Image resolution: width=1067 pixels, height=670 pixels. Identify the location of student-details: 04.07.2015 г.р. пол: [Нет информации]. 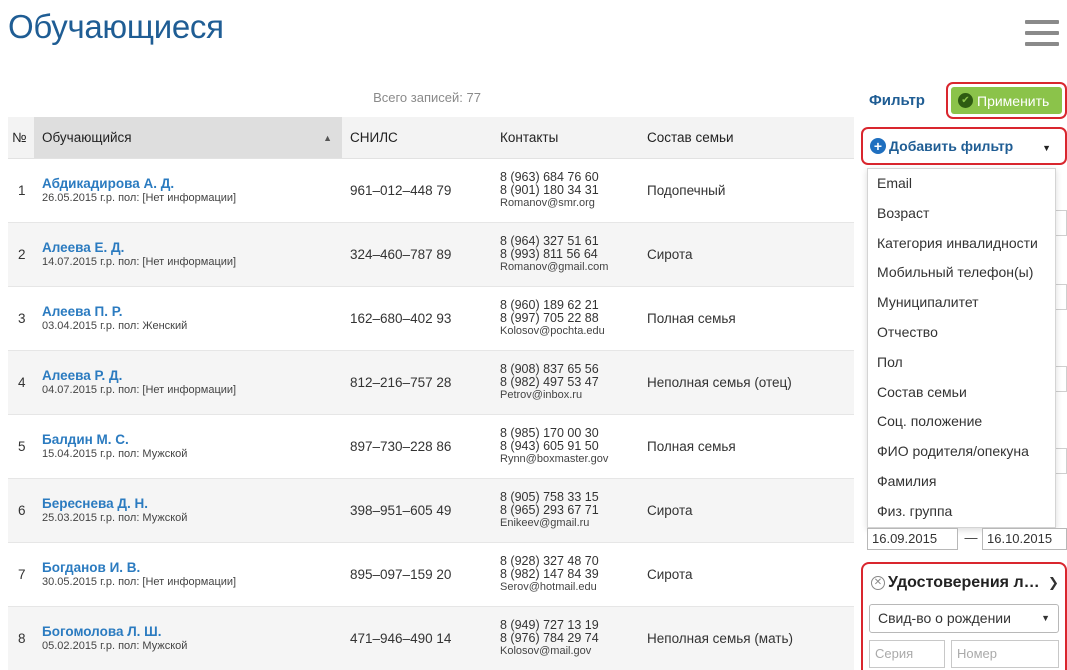
(139, 390).